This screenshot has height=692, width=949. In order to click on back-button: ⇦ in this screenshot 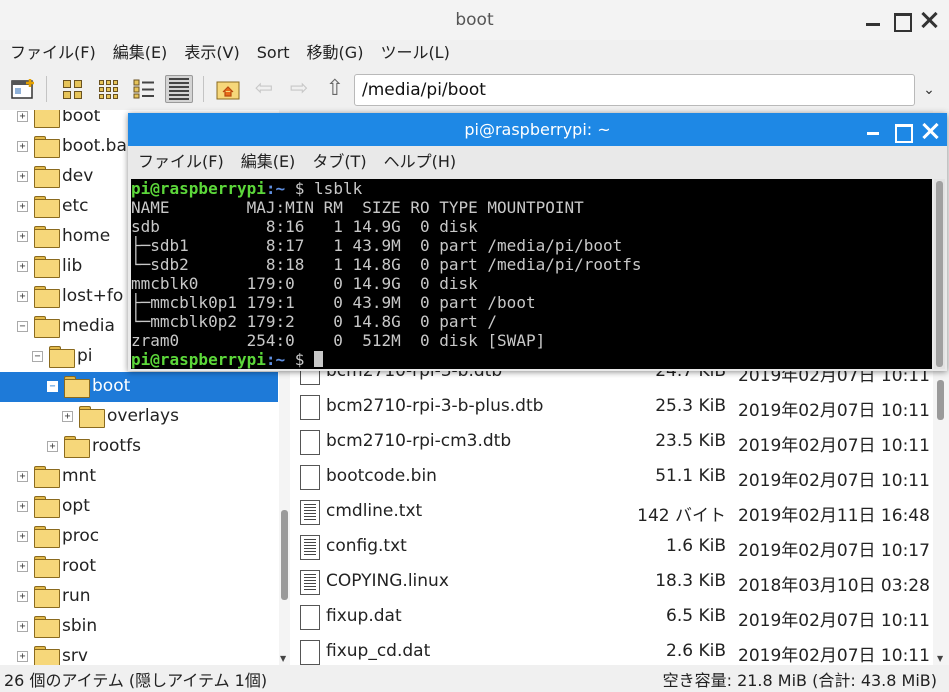, I will do `click(264, 89)`.